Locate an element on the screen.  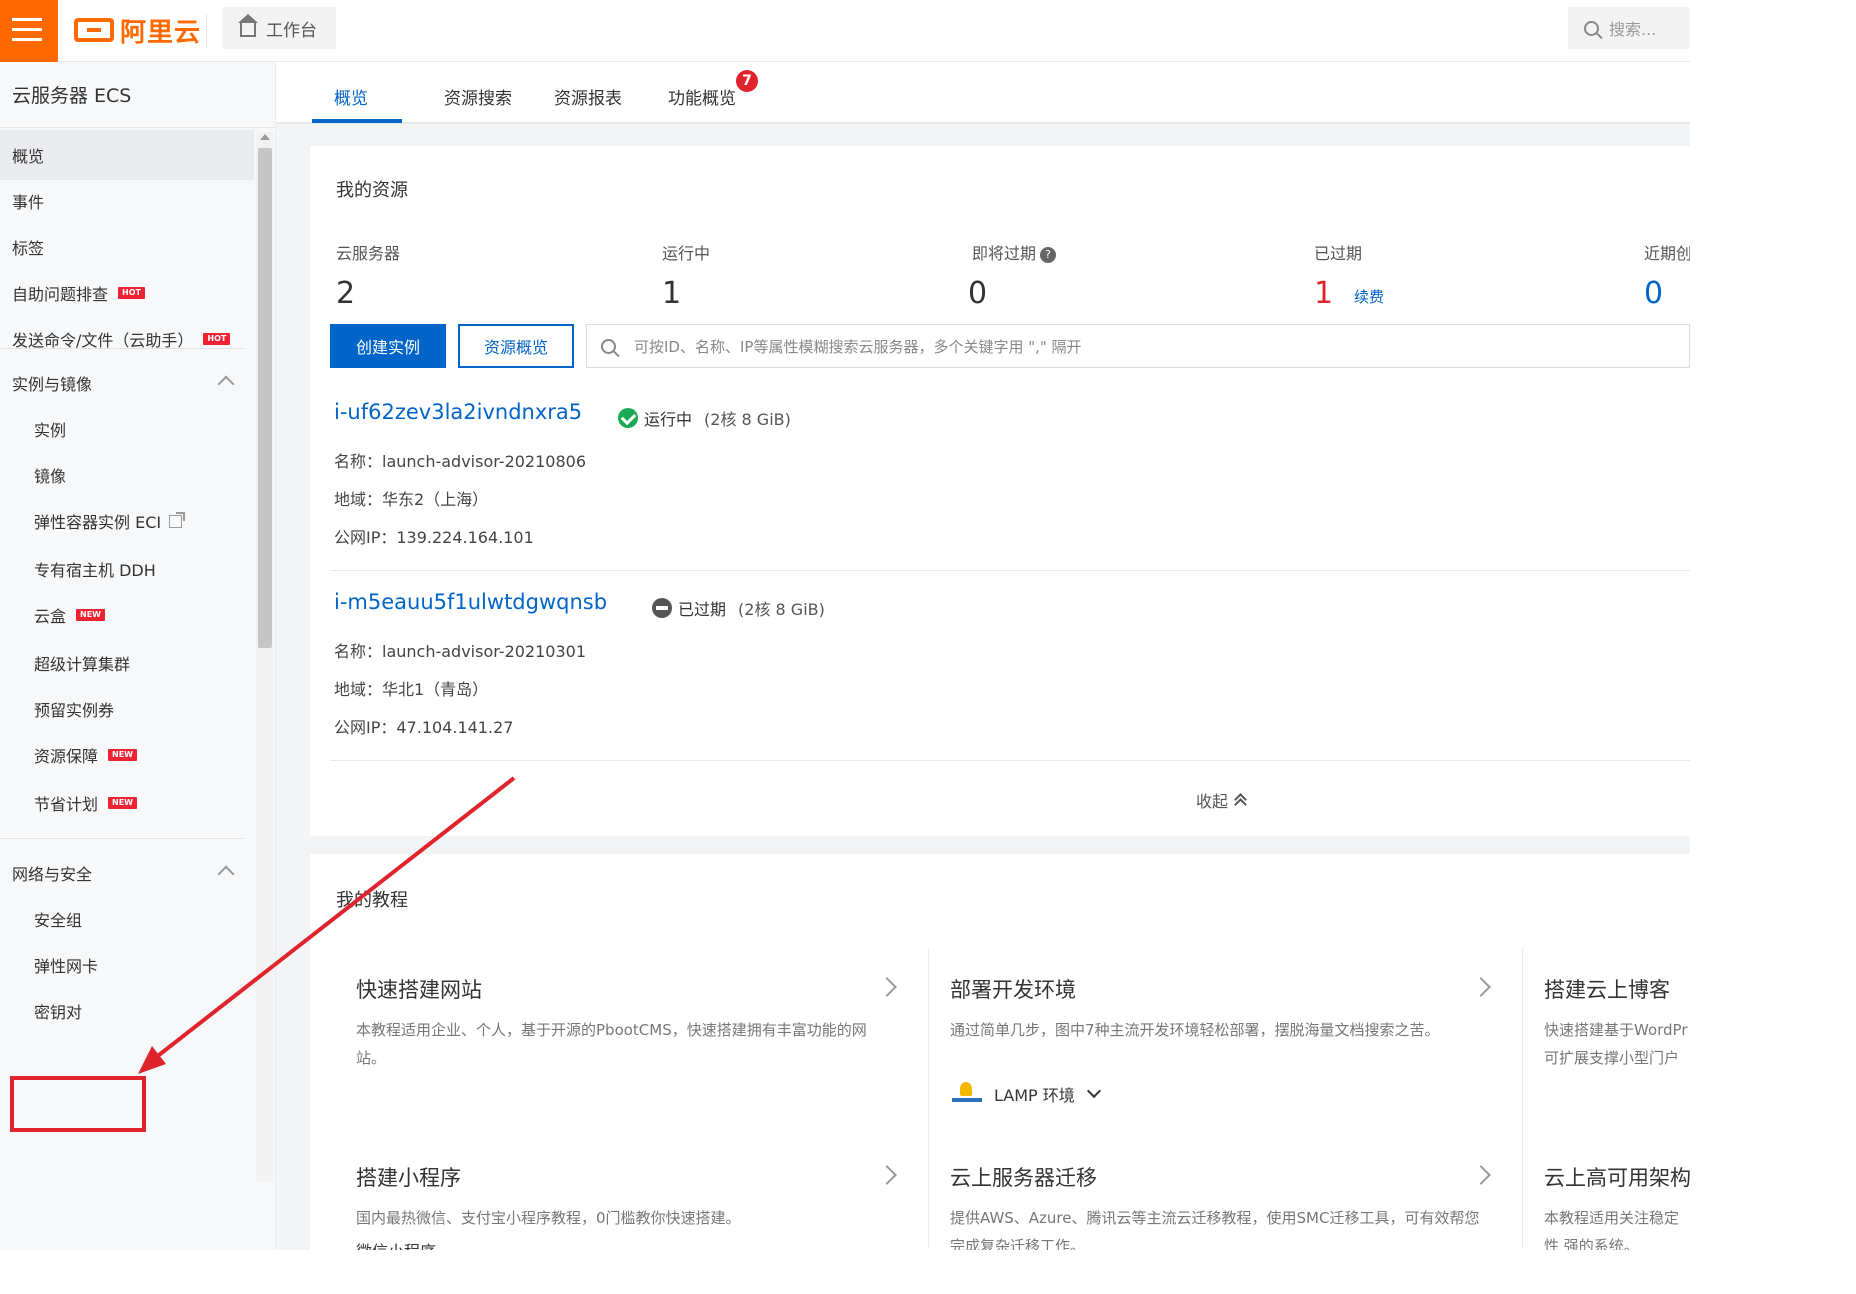
stat-label-servers: 云服务器 is located at coordinates (368, 253).